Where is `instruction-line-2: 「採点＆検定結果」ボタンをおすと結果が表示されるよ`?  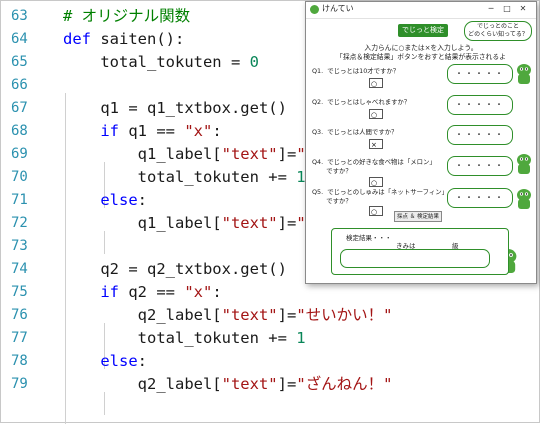
instruction-line-2: 「採点＆検定結果」ボタンをおすと結果が表示されるよ is located at coordinates (421, 57).